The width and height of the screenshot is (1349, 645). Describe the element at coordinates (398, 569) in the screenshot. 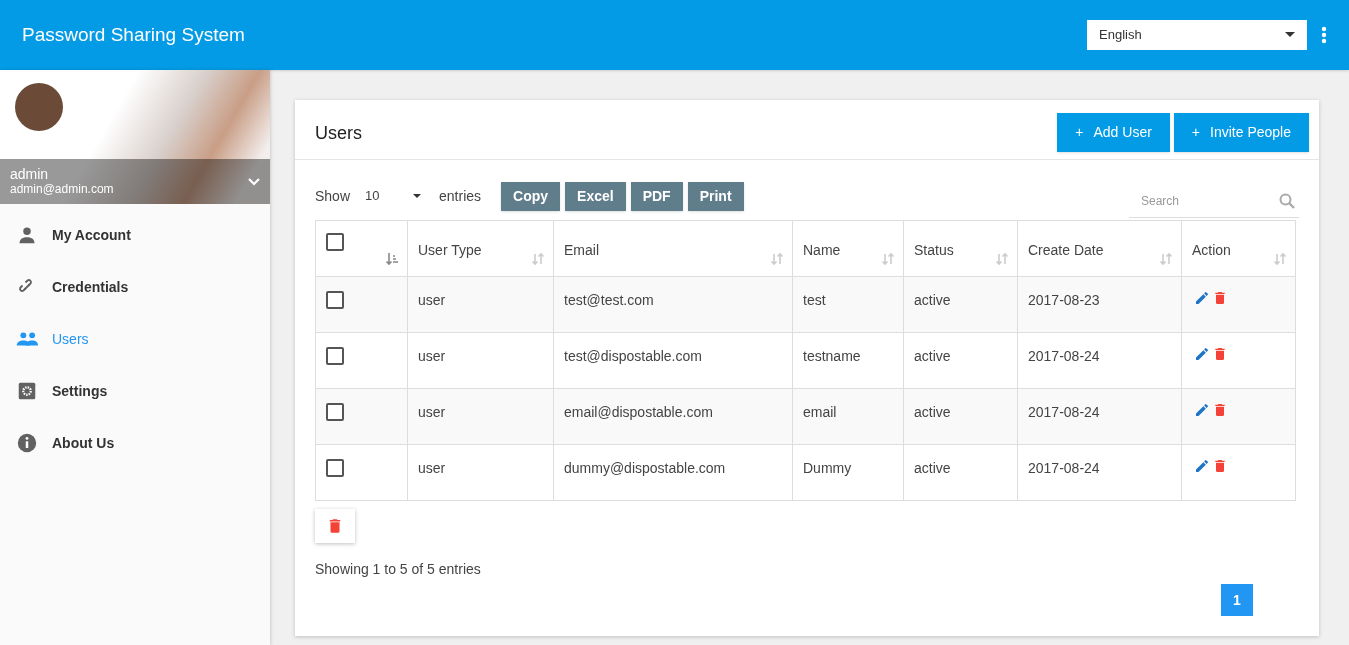

I see `table-info: Showing 1 to 5 of 5 entries` at that location.